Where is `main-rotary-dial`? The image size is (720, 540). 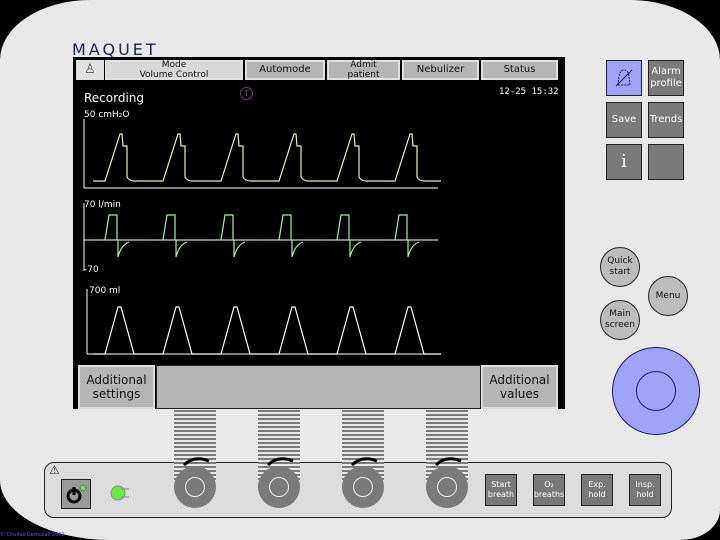 main-rotary-dial is located at coordinates (656, 391).